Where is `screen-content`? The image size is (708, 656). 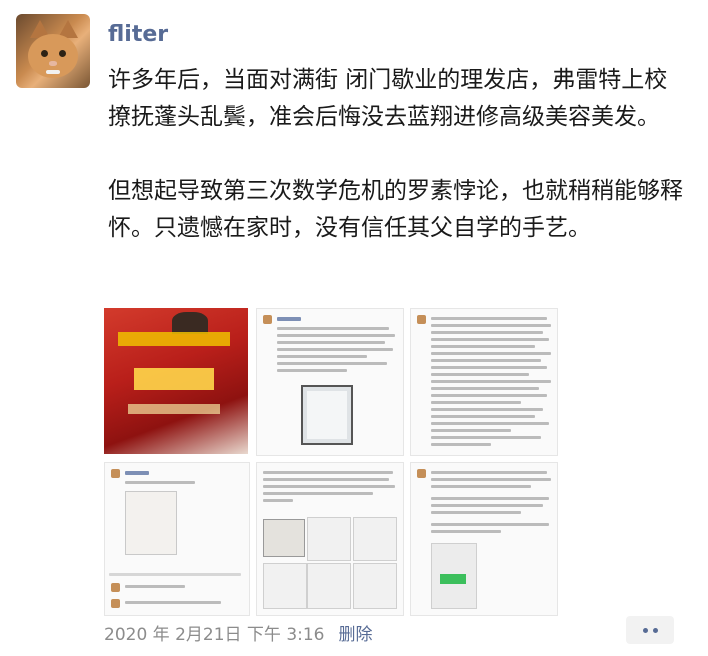 screen-content is located at coordinates (327, 415).